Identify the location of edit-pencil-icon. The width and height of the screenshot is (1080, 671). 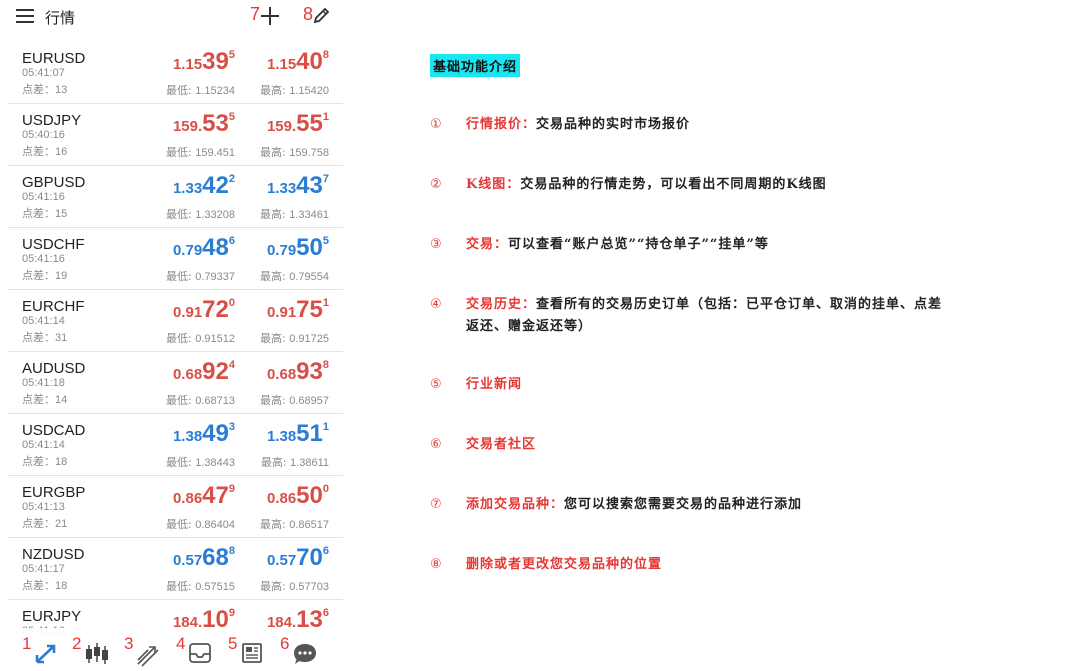
(321, 16).